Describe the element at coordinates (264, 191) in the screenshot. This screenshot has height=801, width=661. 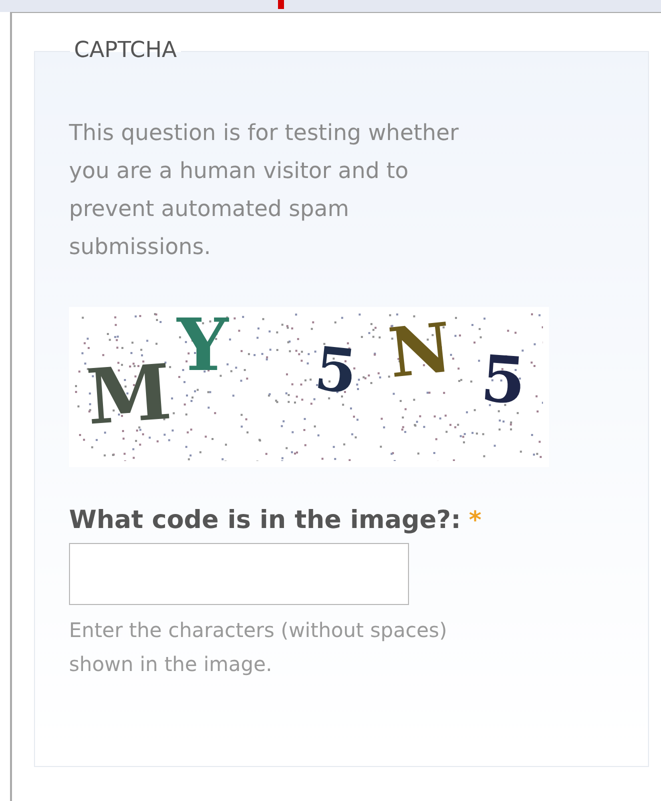
I see `captcha-description: This question is for testing whether you are a human visitor and to prevent automated spam submissions.` at that location.